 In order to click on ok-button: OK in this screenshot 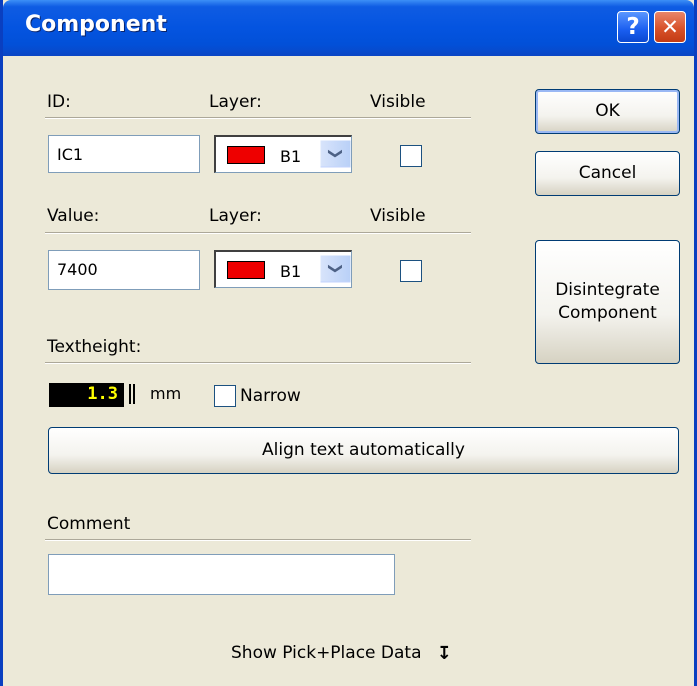, I will do `click(607, 111)`.